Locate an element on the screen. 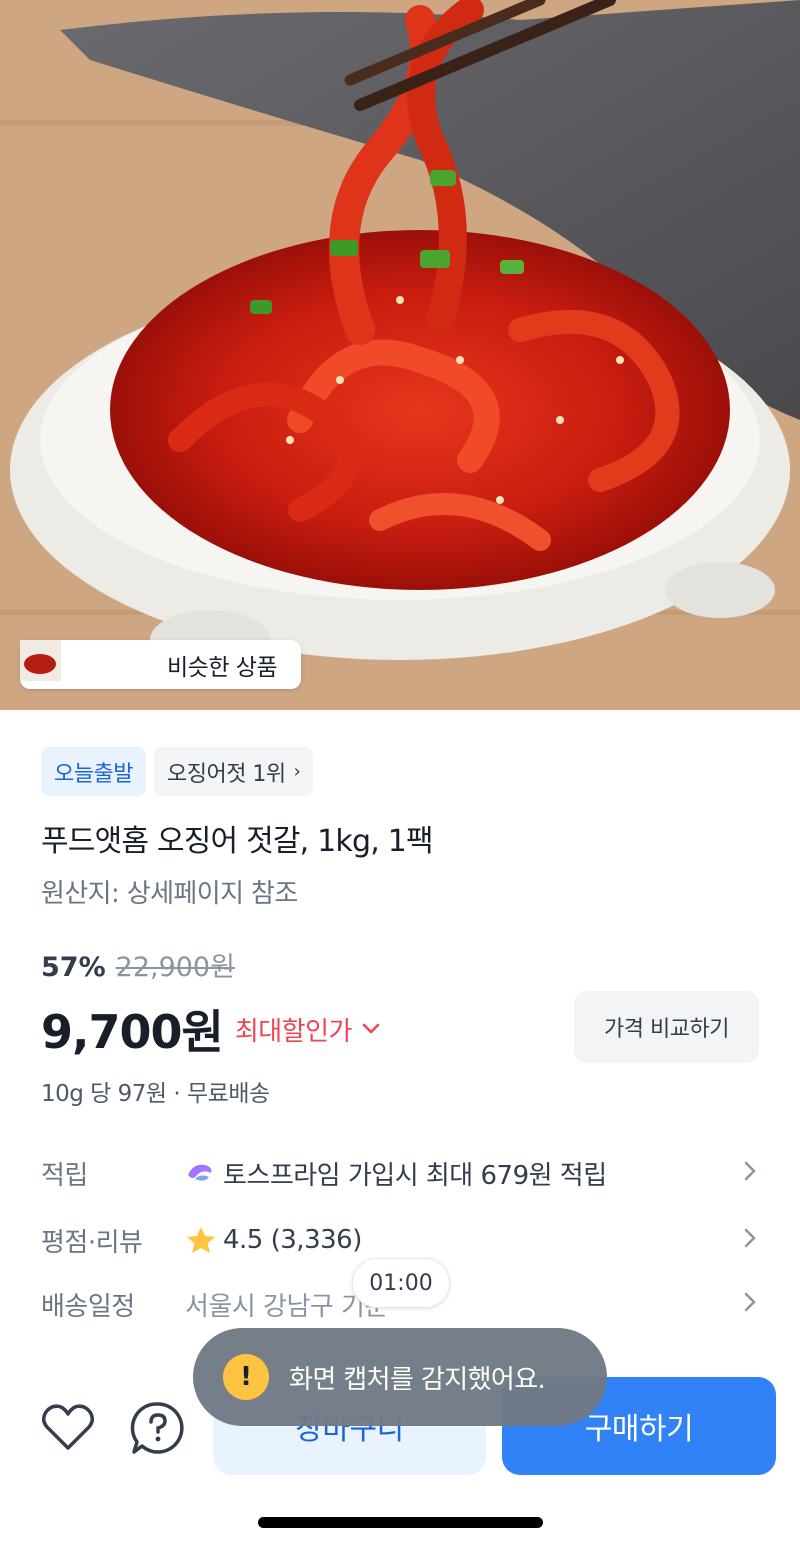  discount-percent: 57% is located at coordinates (73, 967).